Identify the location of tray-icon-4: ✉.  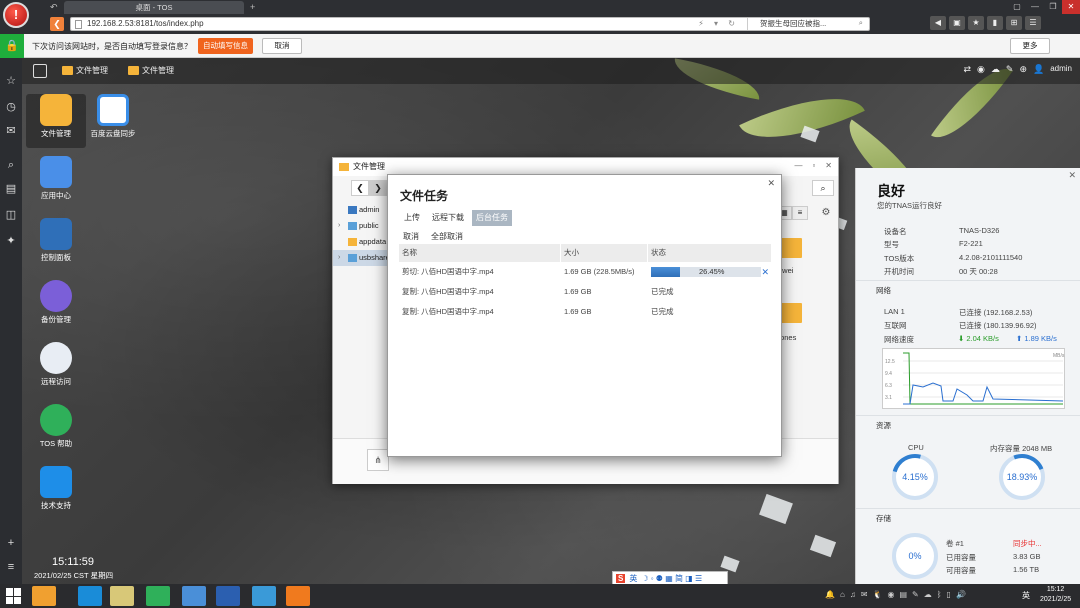
(864, 594).